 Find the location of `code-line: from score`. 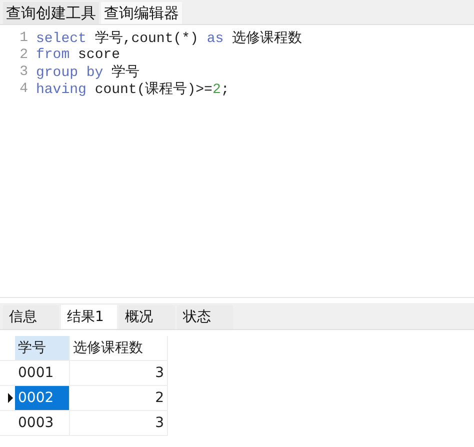

code-line: from score is located at coordinates (78, 54).